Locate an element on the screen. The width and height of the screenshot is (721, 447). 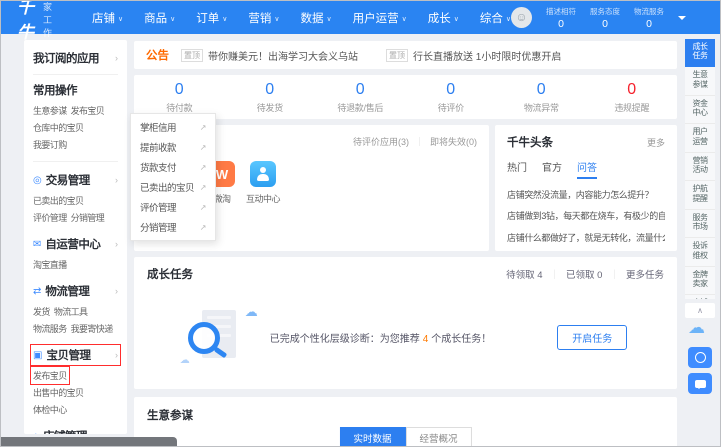
menu-item-review-manage: 评价管理 ↗ is located at coordinates (173, 207).